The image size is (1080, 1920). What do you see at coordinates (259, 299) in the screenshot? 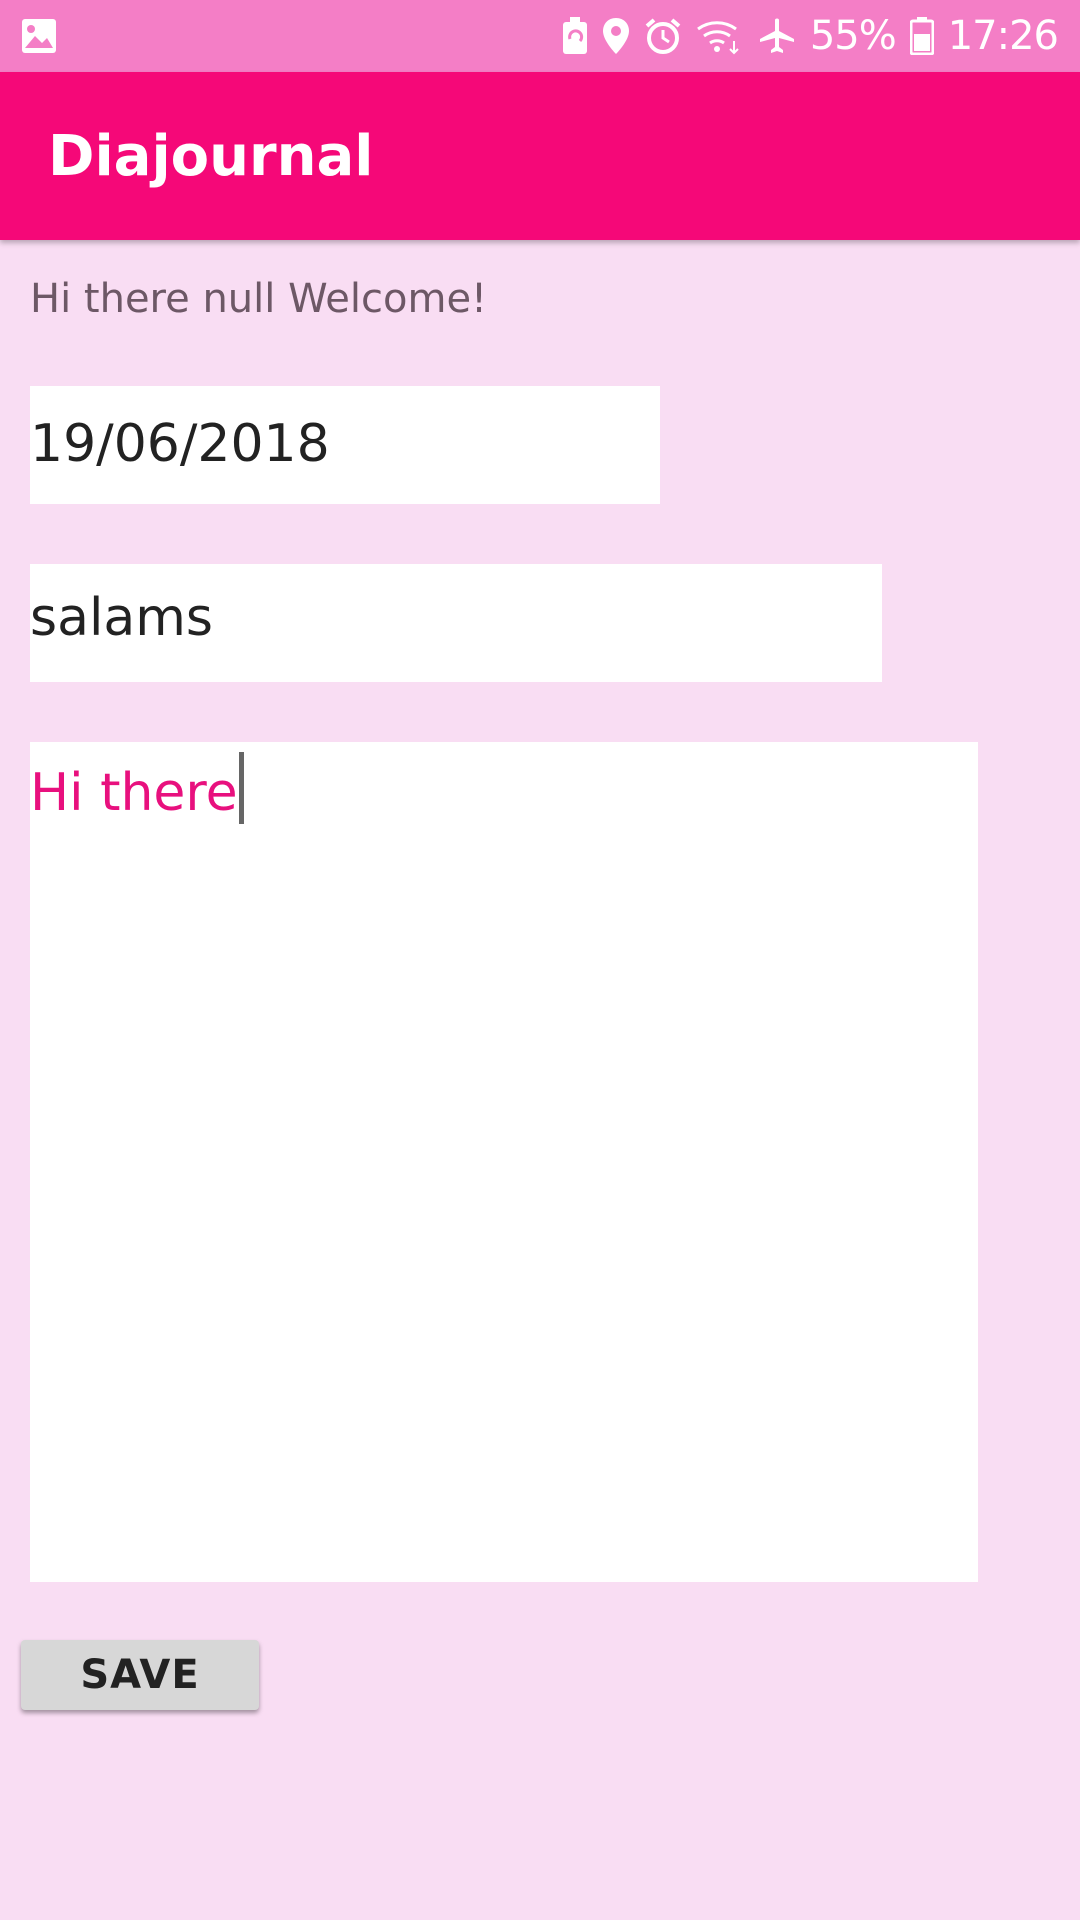
I see `welcome-text: Hi there null Welcome!` at bounding box center [259, 299].